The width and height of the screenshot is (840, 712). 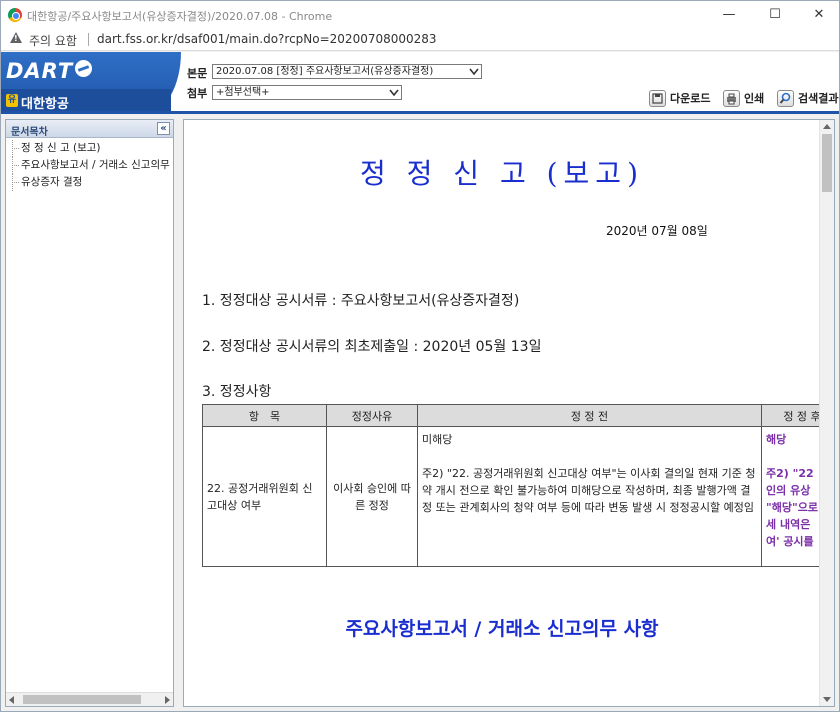 I want to click on main-doc-select: 2020.07.08 [정정] 주요사항보고서(유상증자결정), so click(x=347, y=71).